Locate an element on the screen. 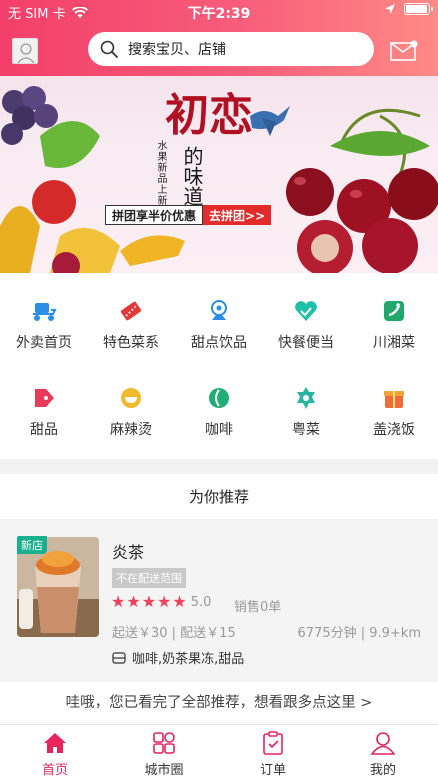 This screenshot has width=438, height=780. bottom-tab-bar: 首页 城市圈 订单 我的 is located at coordinates (219, 752).